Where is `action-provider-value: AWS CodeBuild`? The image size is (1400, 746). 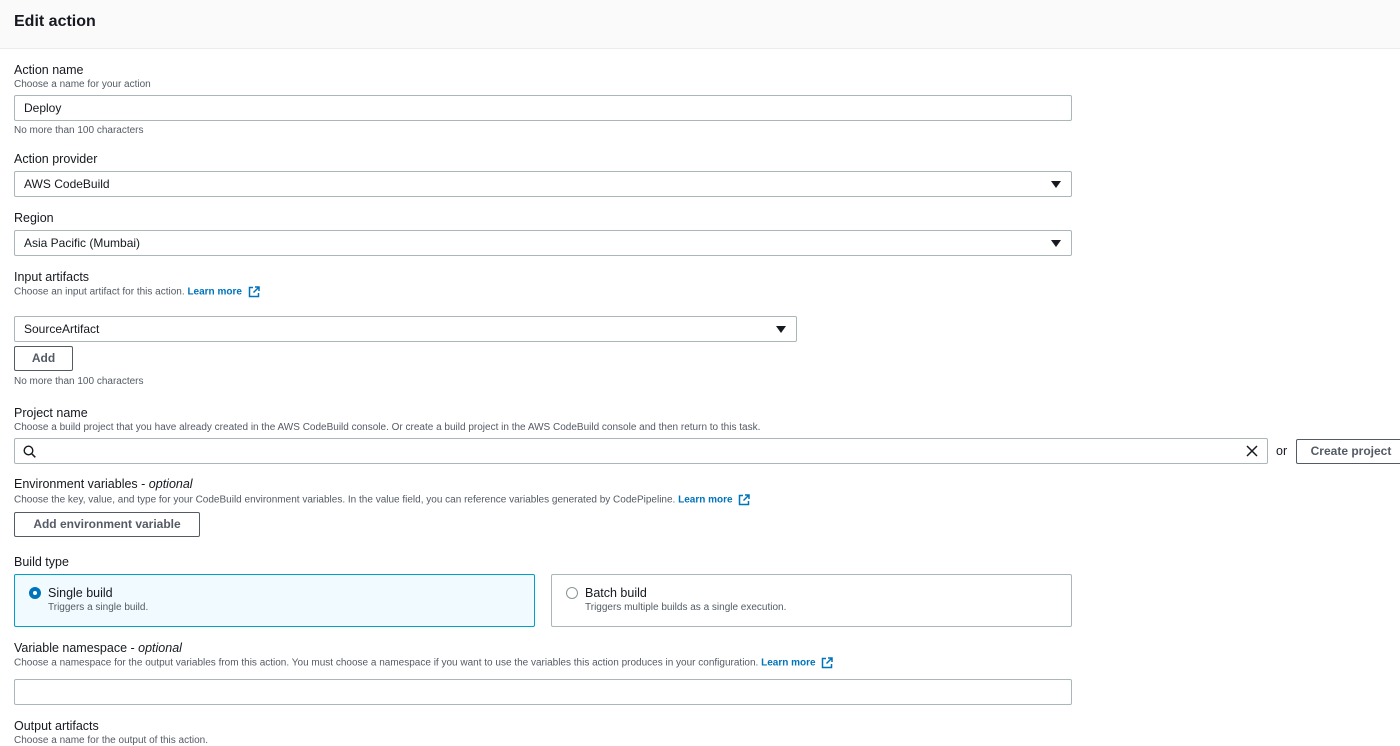 action-provider-value: AWS CodeBuild is located at coordinates (67, 184).